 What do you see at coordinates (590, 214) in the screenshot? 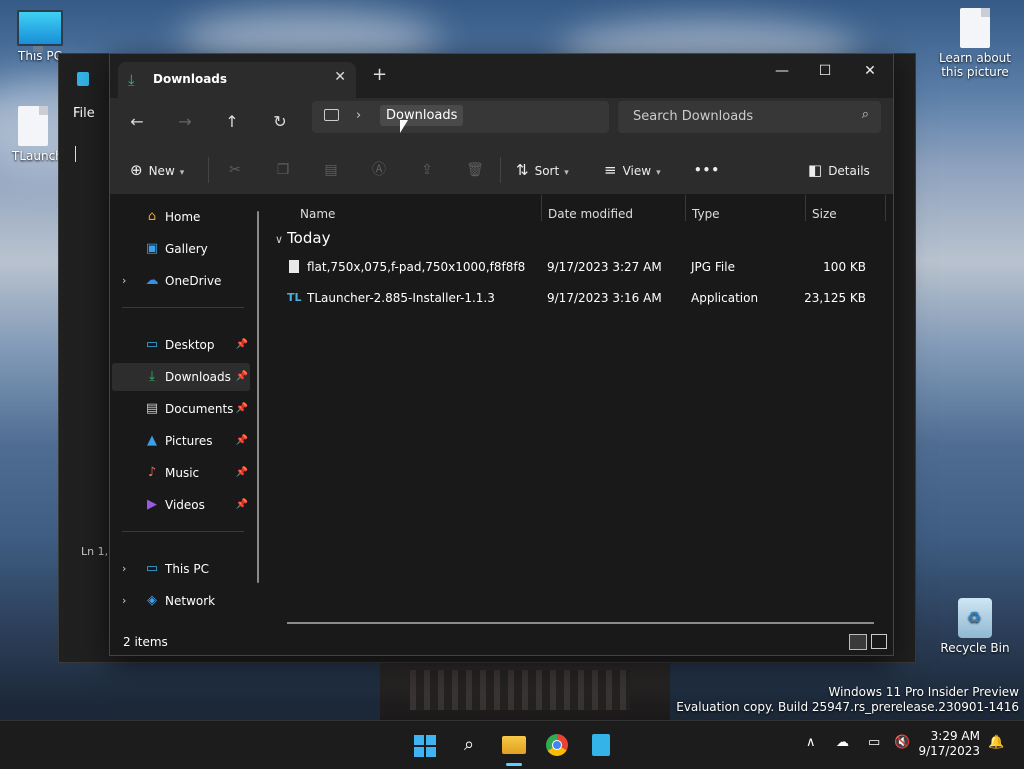
I see `column-header-date-modified: Date modified` at bounding box center [590, 214].